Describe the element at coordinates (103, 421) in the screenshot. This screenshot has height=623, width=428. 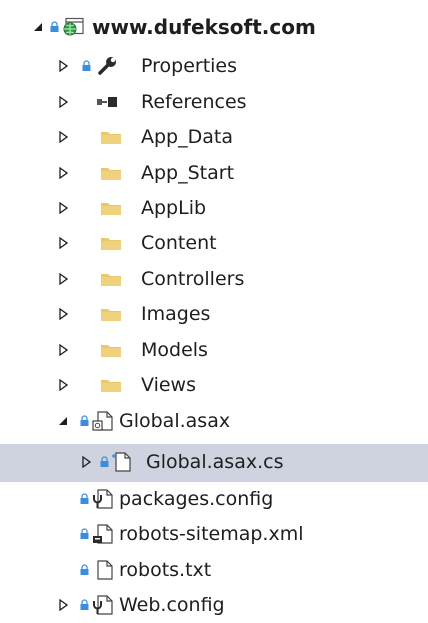
I see `asax-file-icon` at that location.